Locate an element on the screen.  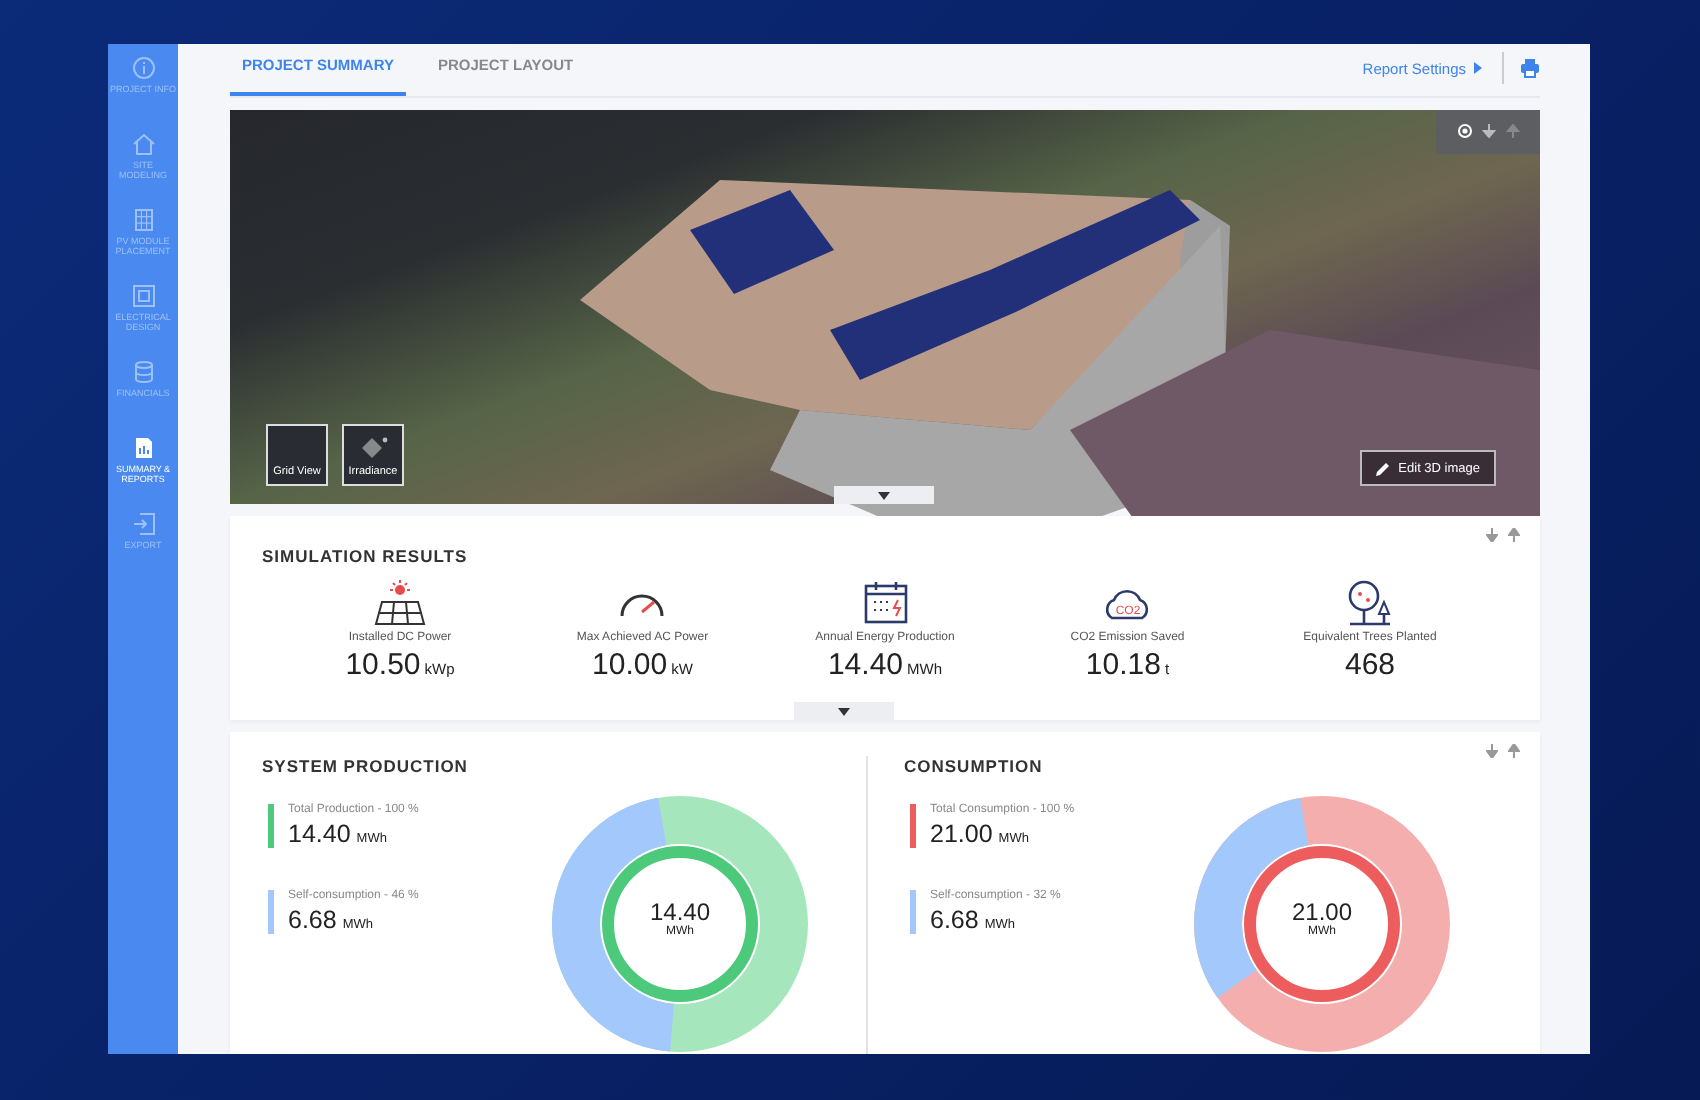
section-title: SYSTEM PRODUCTION is located at coordinates (366, 766).